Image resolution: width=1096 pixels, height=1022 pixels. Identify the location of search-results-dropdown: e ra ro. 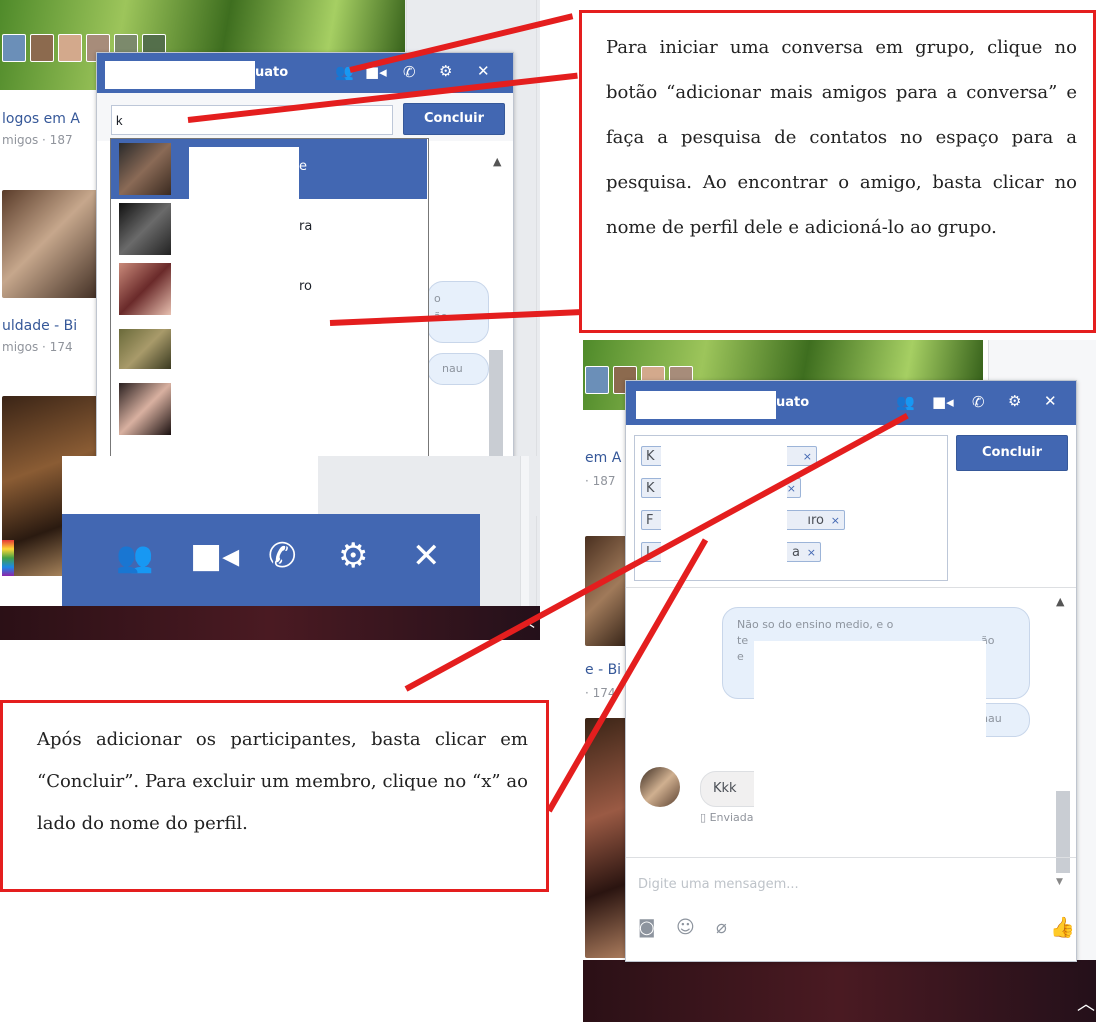
(269, 298).